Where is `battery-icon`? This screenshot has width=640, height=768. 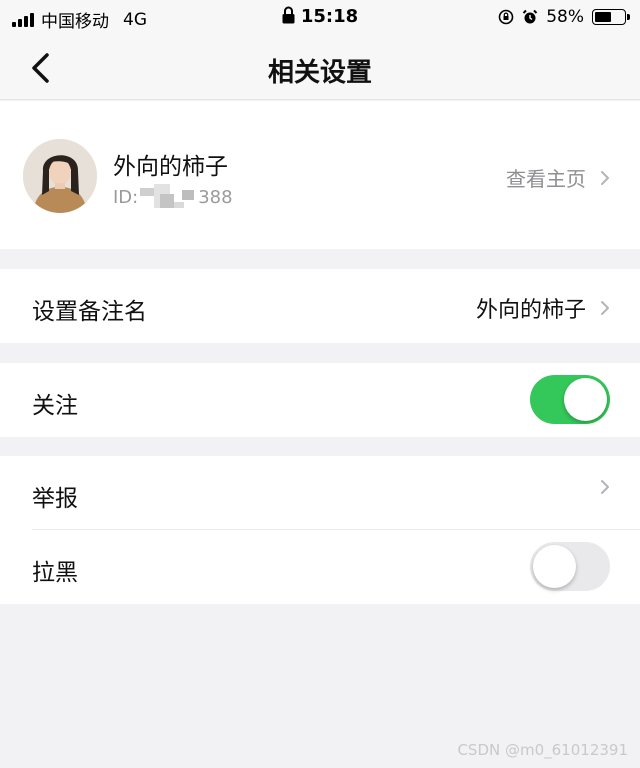
battery-icon is located at coordinates (611, 17).